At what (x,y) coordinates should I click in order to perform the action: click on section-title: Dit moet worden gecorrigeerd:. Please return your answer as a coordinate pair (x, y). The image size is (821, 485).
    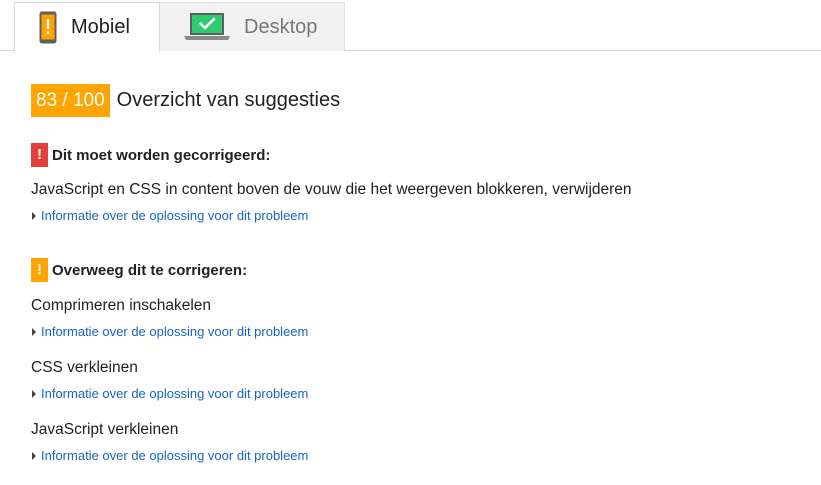
    Looking at the image, I should click on (161, 155).